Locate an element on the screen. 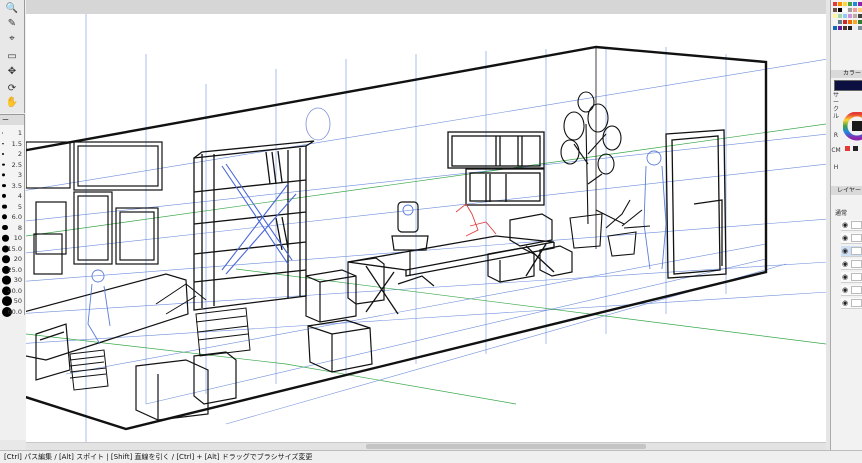 Image resolution: width=862 pixels, height=463 pixels. zoom-tool-icon: 🔍 is located at coordinates (12, 9).